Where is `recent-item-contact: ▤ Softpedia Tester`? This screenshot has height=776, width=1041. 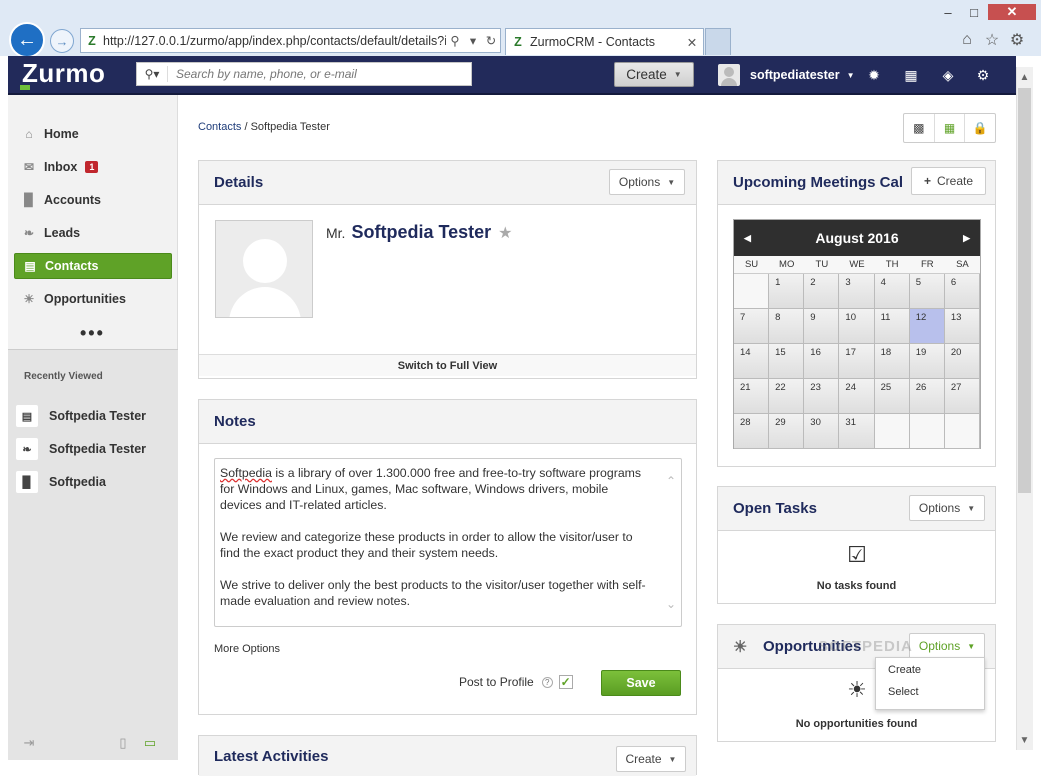 recent-item-contact: ▤ Softpedia Tester is located at coordinates (91, 416).